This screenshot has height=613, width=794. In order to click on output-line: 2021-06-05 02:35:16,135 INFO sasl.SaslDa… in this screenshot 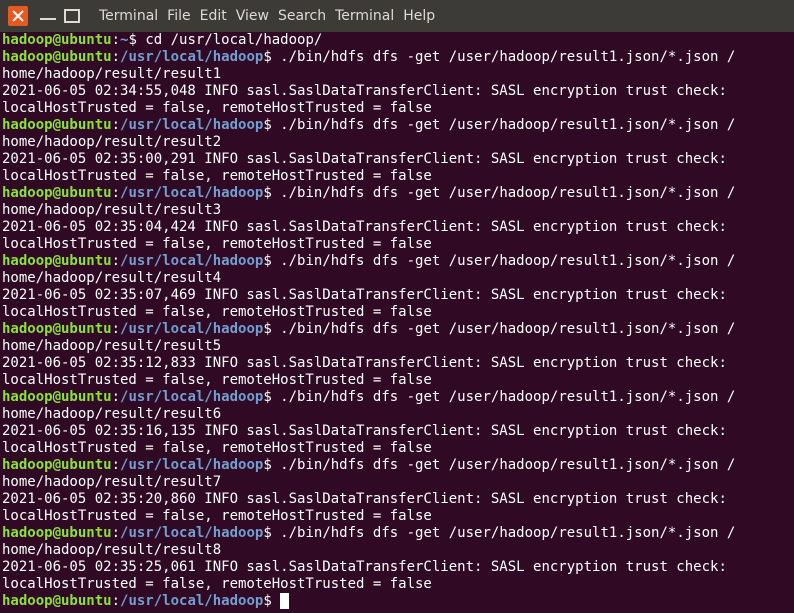, I will do `click(364, 431)`.